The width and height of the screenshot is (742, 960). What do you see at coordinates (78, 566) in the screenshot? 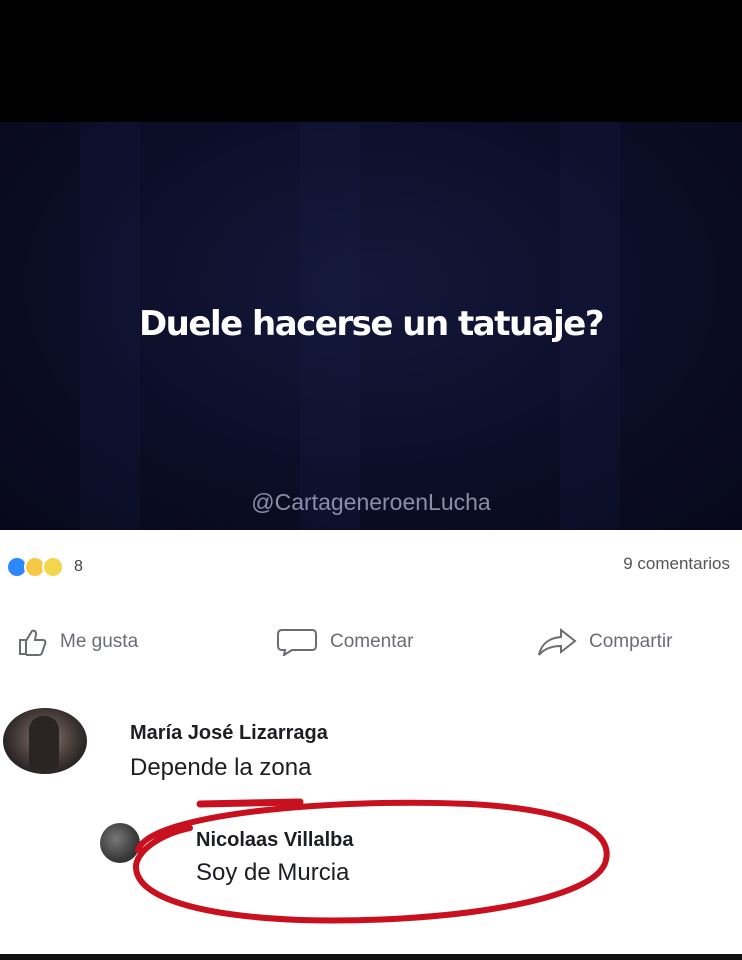
I see `reaction-count: 8` at bounding box center [78, 566].